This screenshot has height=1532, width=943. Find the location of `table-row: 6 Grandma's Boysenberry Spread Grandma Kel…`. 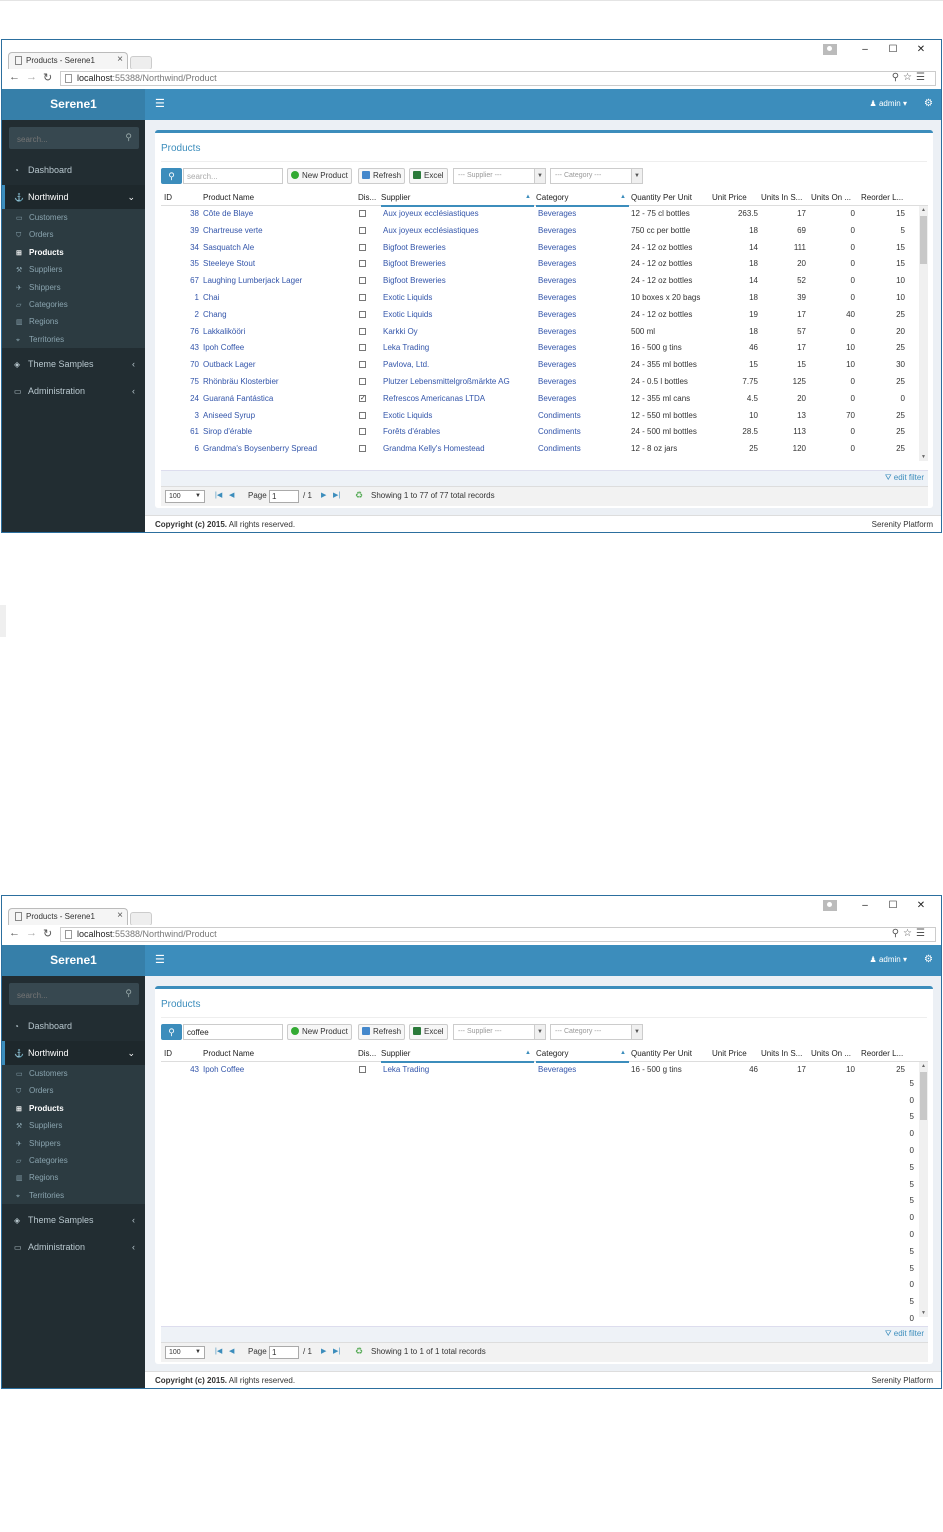

table-row: 6 Grandma's Boysenberry Spread Grandma Kel… is located at coordinates (538, 449).